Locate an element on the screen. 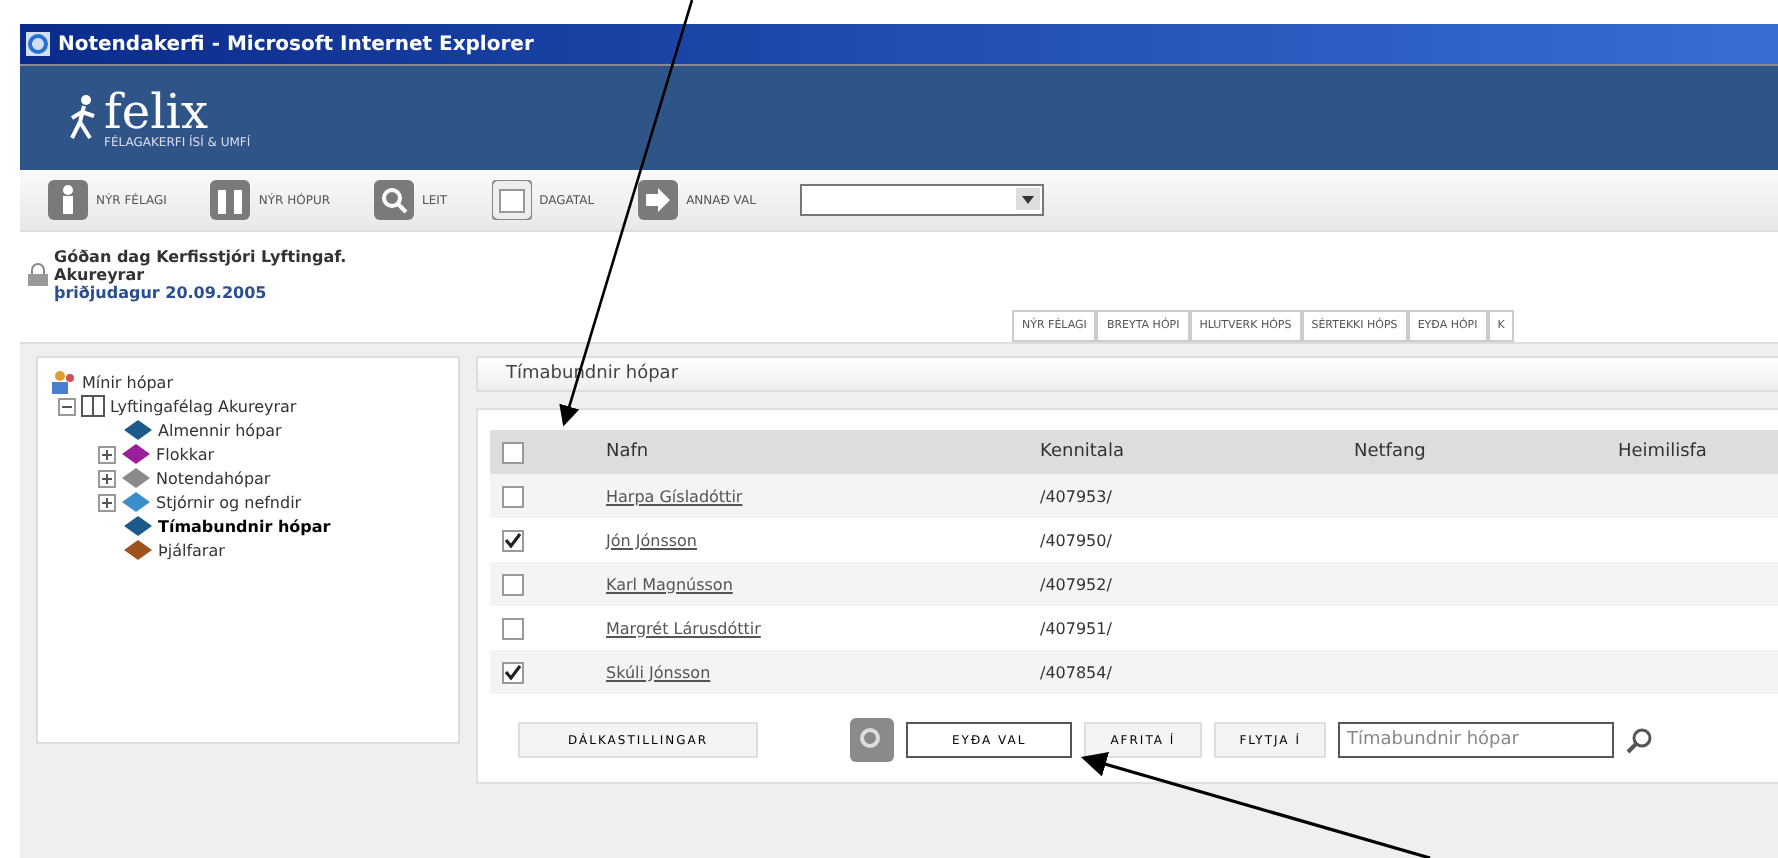 The width and height of the screenshot is (1778, 858). browser-icon is located at coordinates (38, 44).